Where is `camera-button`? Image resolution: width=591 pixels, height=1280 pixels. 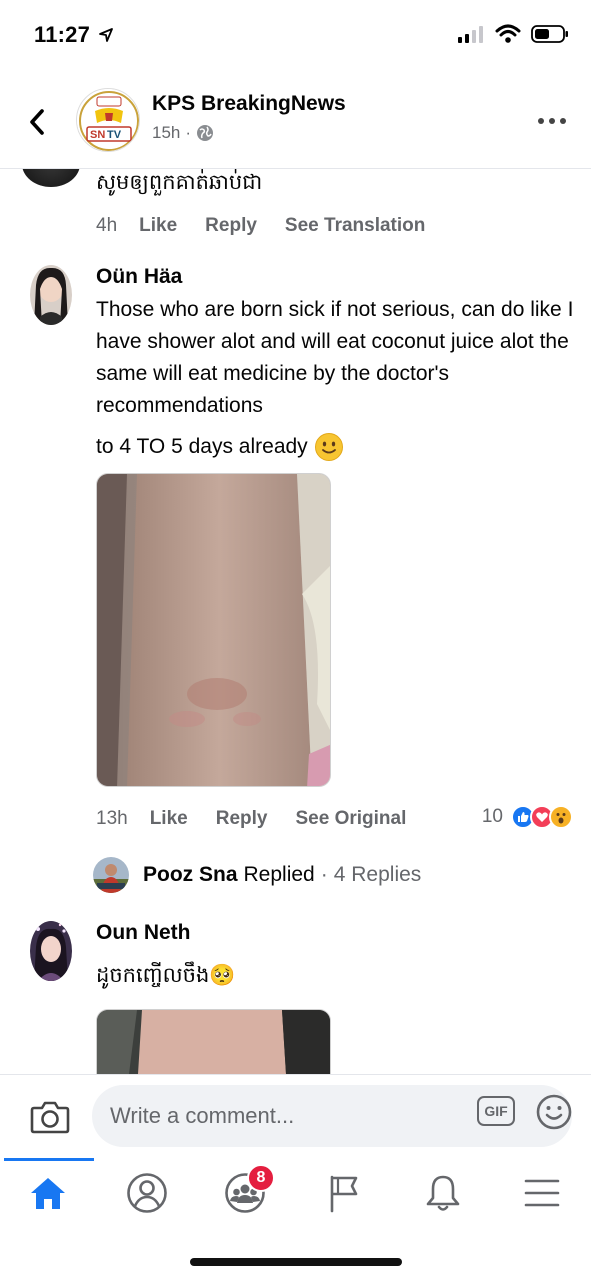
camera-button is located at coordinates (50, 1119).